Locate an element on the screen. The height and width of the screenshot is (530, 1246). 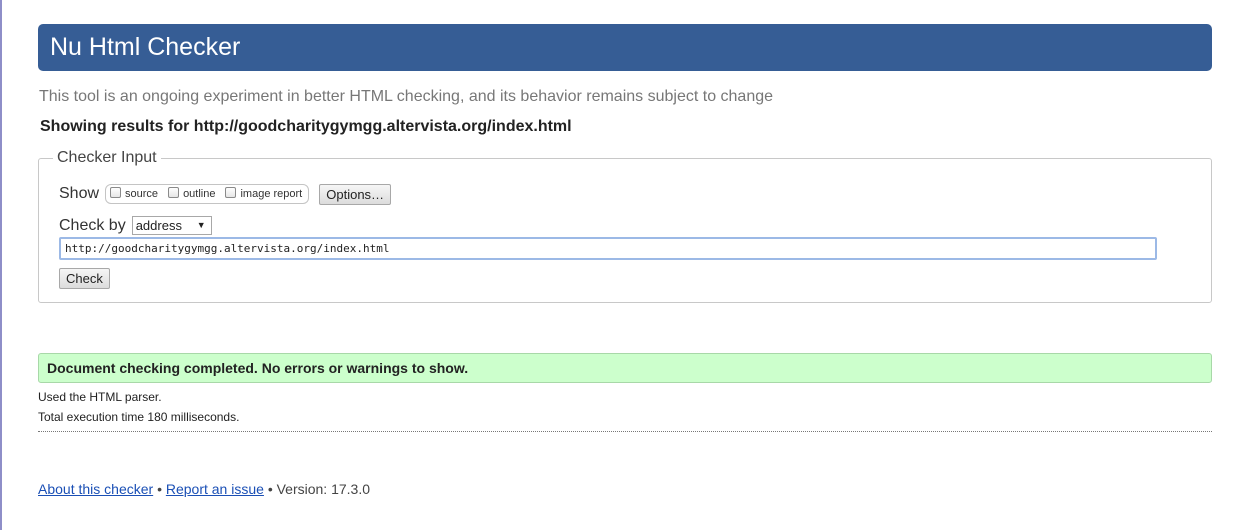
outline-checkbox: outline is located at coordinates (192, 193).